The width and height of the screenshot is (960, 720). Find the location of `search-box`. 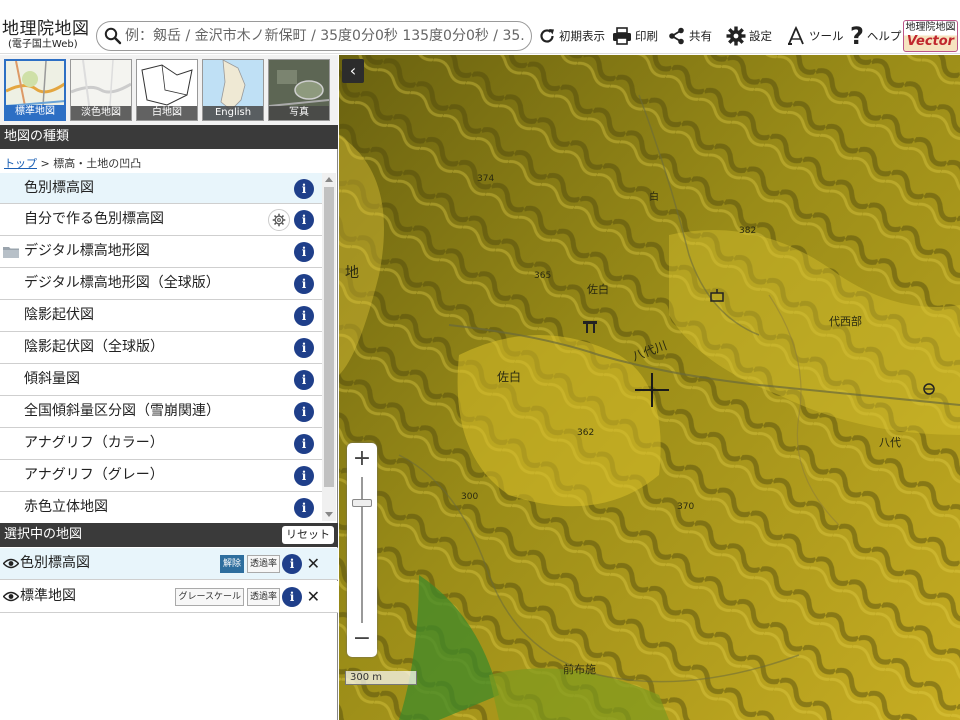

search-box is located at coordinates (314, 36).